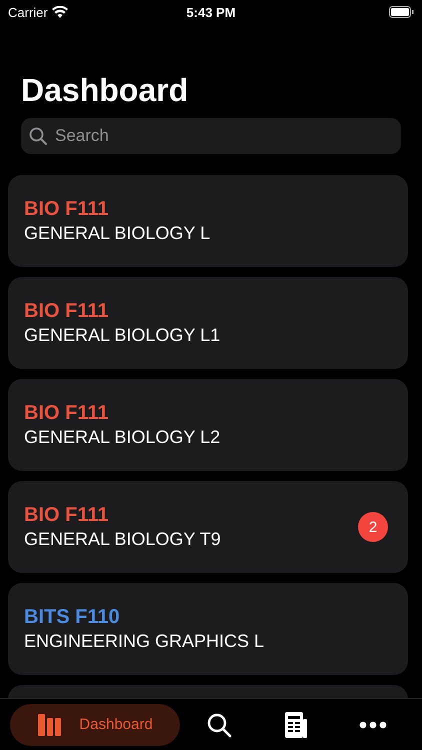 This screenshot has width=422, height=750. I want to click on status-time: 5:43 PM, so click(211, 12).